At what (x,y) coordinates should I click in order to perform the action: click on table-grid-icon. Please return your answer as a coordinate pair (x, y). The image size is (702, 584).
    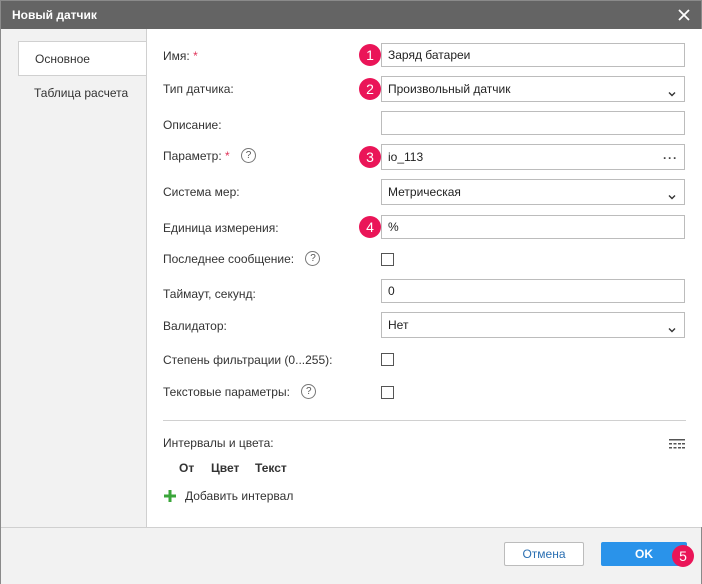
    Looking at the image, I should click on (677, 446).